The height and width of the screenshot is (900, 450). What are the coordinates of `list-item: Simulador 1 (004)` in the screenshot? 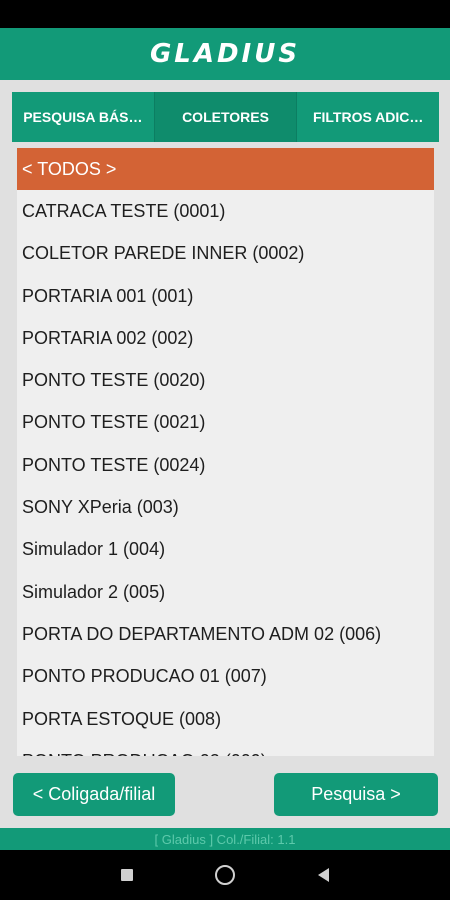 It's located at (225, 550).